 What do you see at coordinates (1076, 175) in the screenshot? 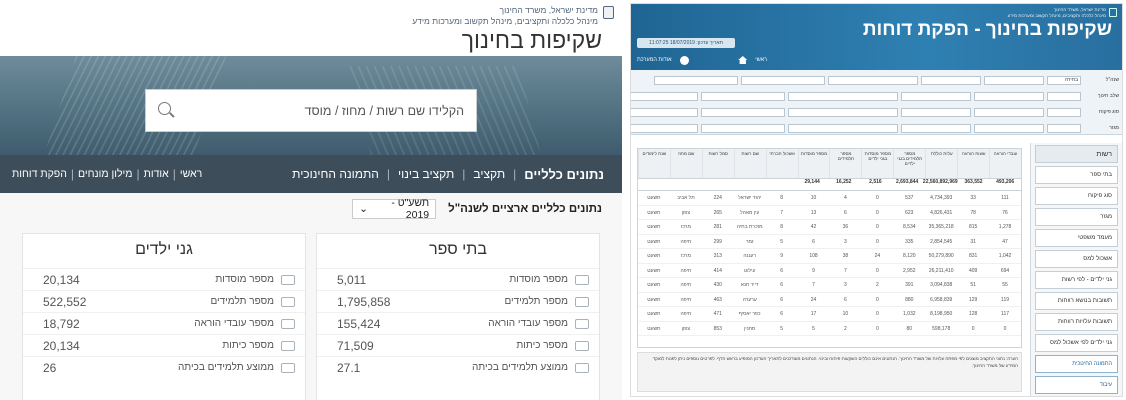
I see `sidebar-item: בתי ספר` at bounding box center [1076, 175].